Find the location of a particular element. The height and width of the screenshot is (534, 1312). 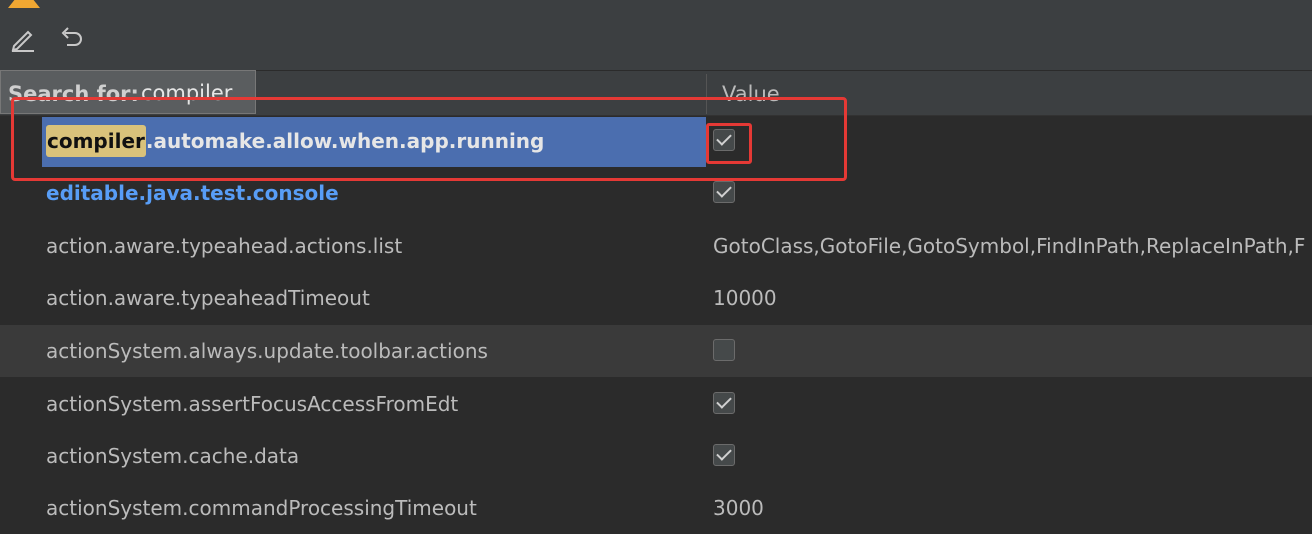

undo-icon is located at coordinates (70, 39).